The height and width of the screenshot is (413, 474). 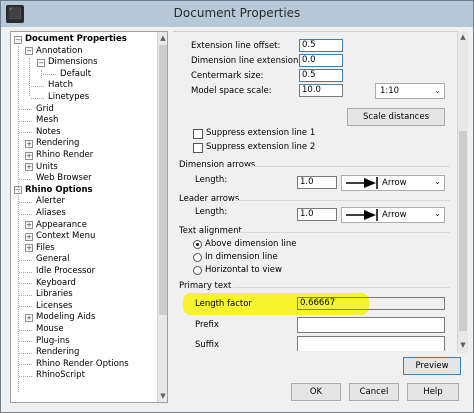 I want to click on align-above-radio, so click(x=197, y=244).